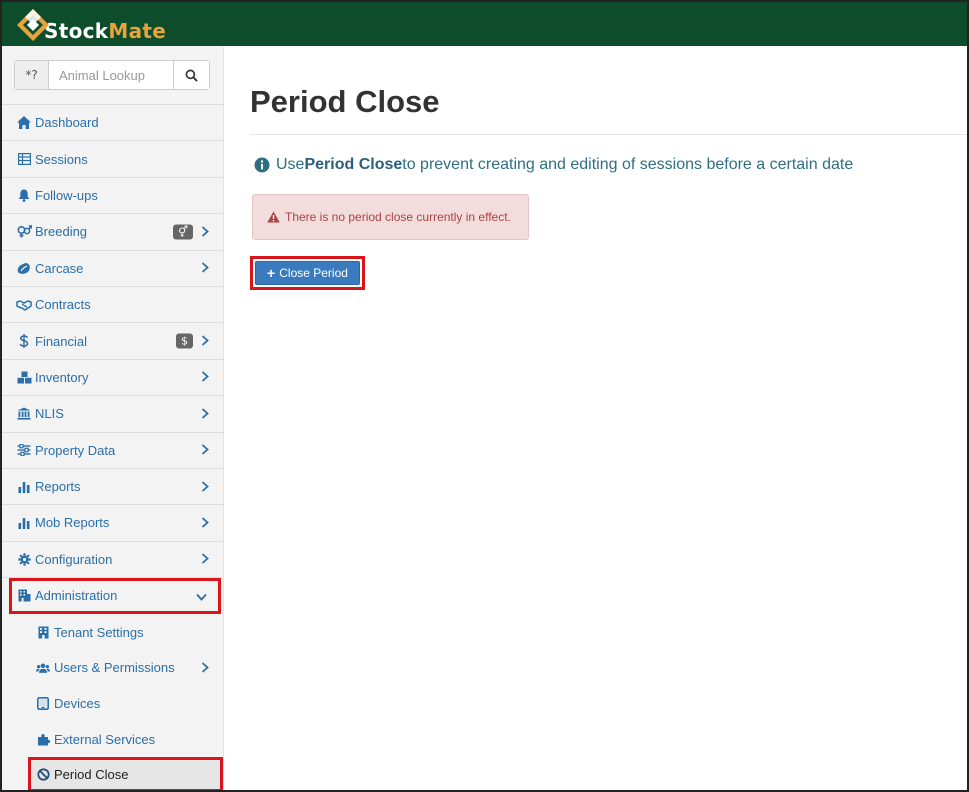 The width and height of the screenshot is (969, 792). What do you see at coordinates (58, 487) in the screenshot?
I see `sidebar-item-label: Reports` at bounding box center [58, 487].